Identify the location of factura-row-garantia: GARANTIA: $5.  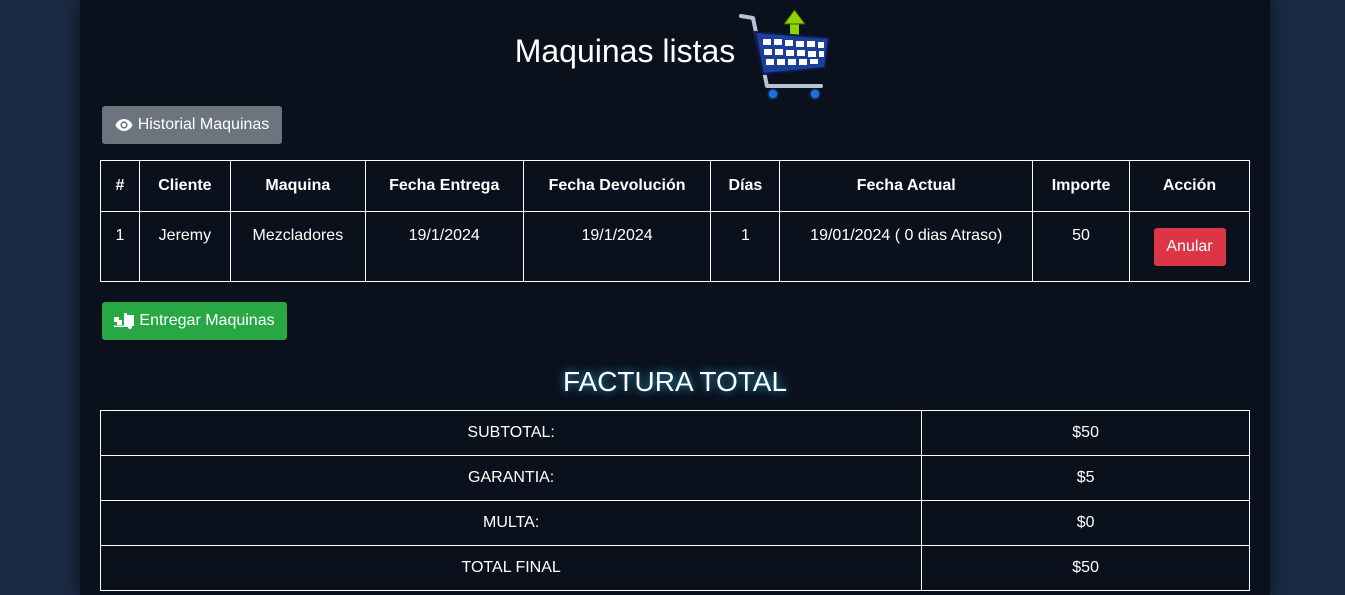
(674, 478).